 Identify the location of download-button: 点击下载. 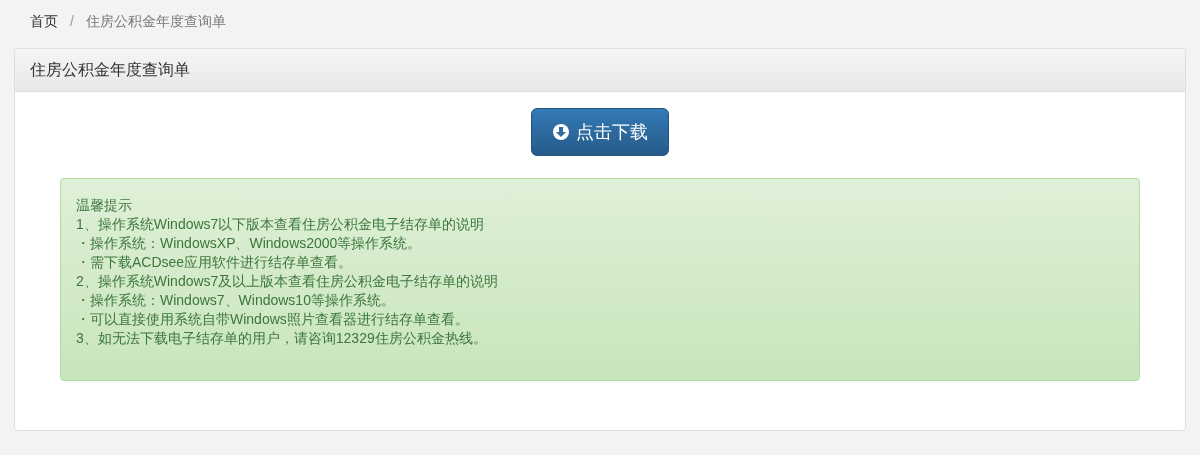
(600, 132).